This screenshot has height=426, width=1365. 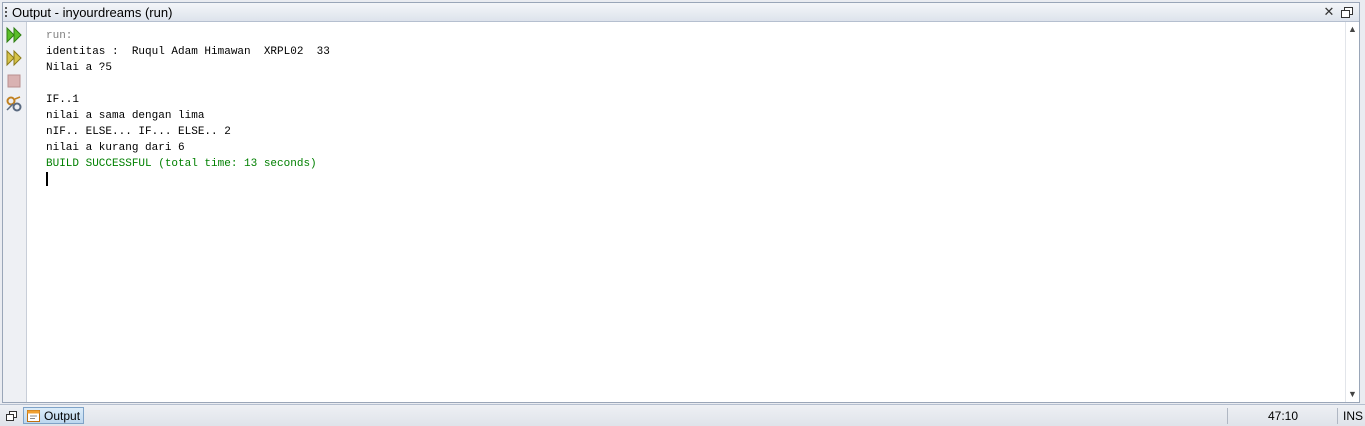 I want to click on close-button: ✕, so click(x=1329, y=12).